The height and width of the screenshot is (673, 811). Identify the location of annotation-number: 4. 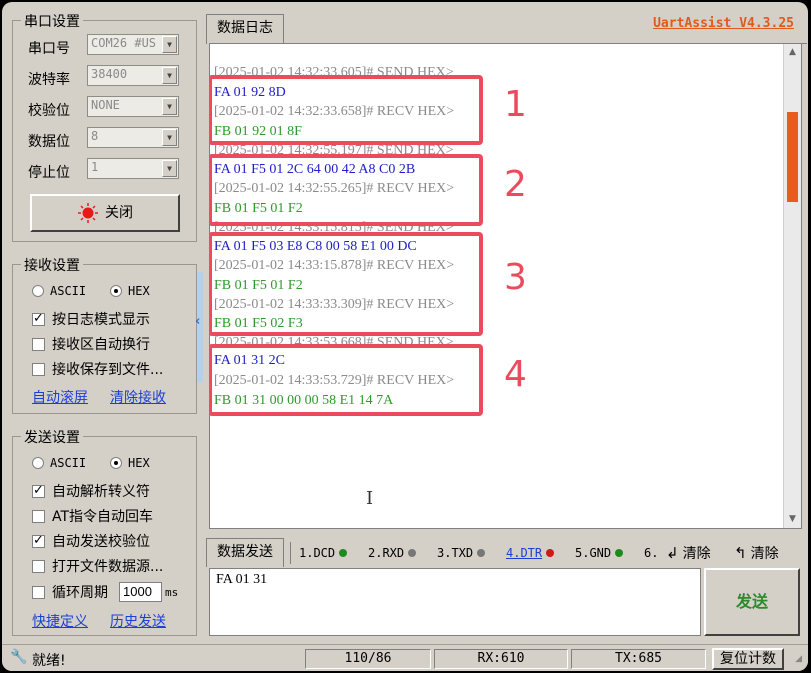
(515, 374).